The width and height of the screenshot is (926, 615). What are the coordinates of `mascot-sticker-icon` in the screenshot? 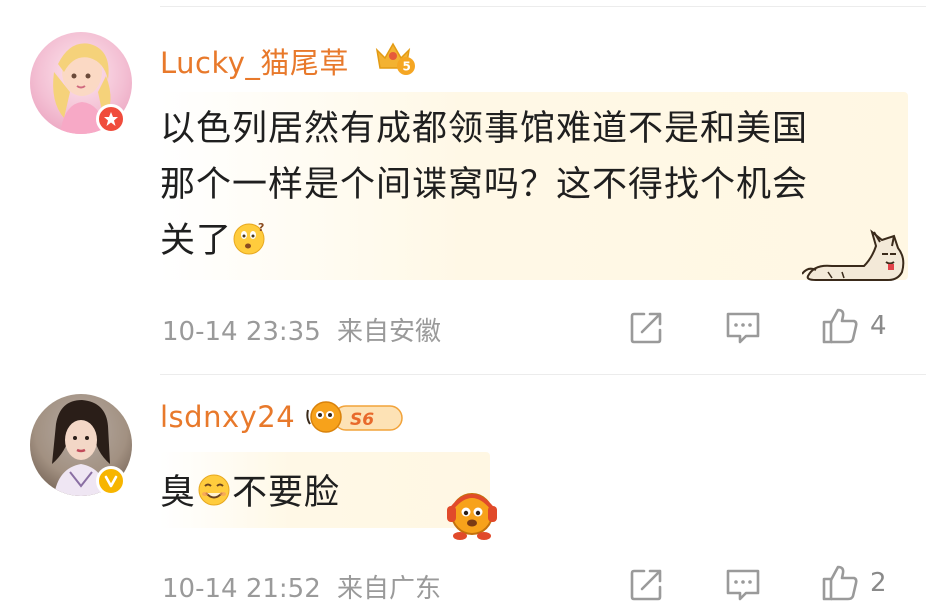 It's located at (472, 516).